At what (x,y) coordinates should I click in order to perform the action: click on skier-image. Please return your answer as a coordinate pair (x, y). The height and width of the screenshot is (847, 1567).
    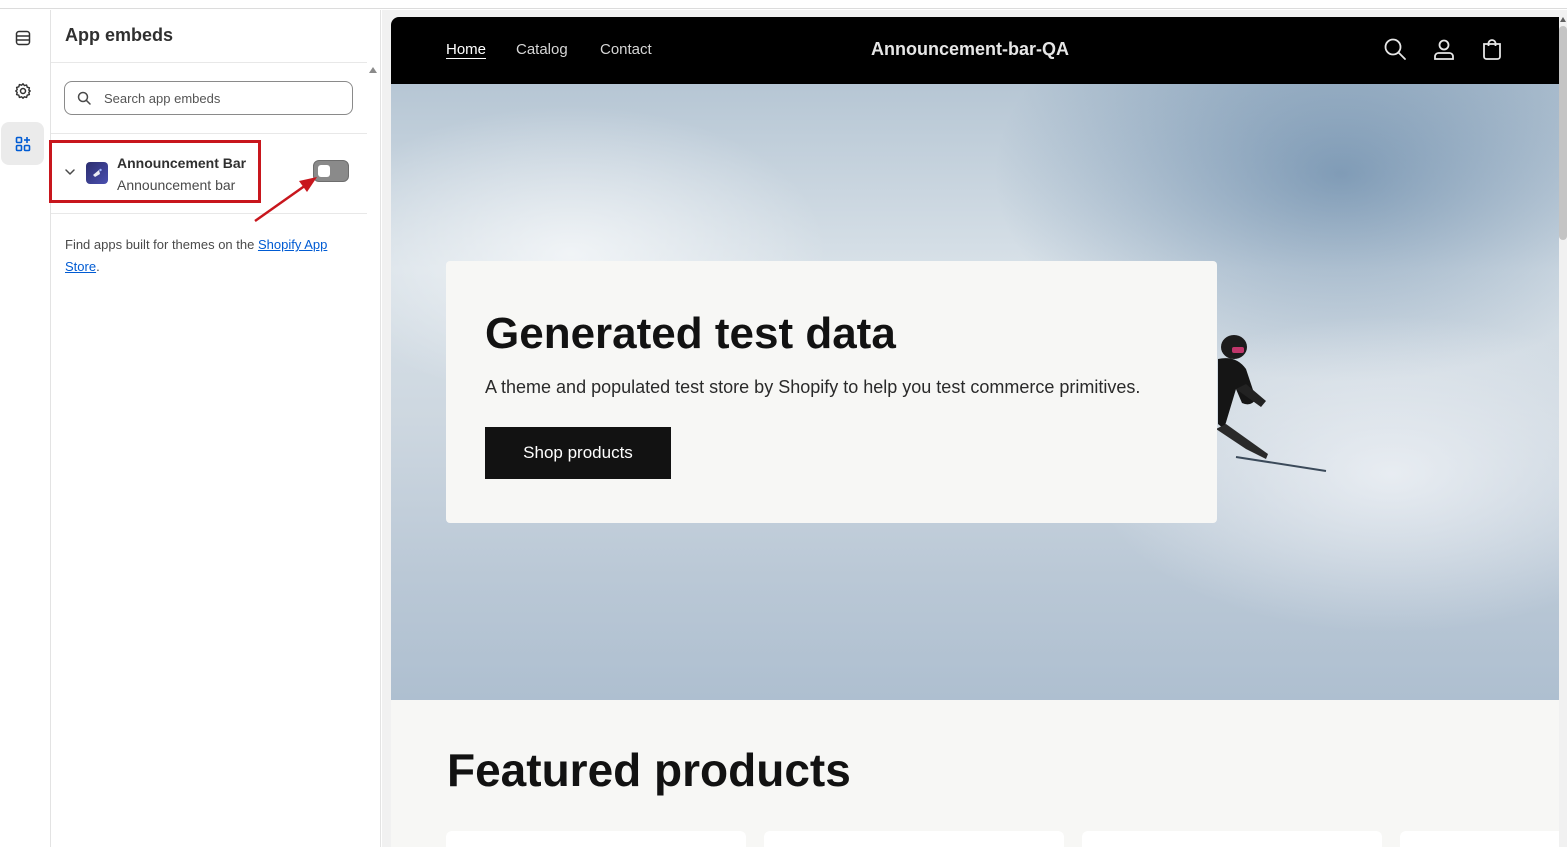
    Looking at the image, I should click on (1271, 403).